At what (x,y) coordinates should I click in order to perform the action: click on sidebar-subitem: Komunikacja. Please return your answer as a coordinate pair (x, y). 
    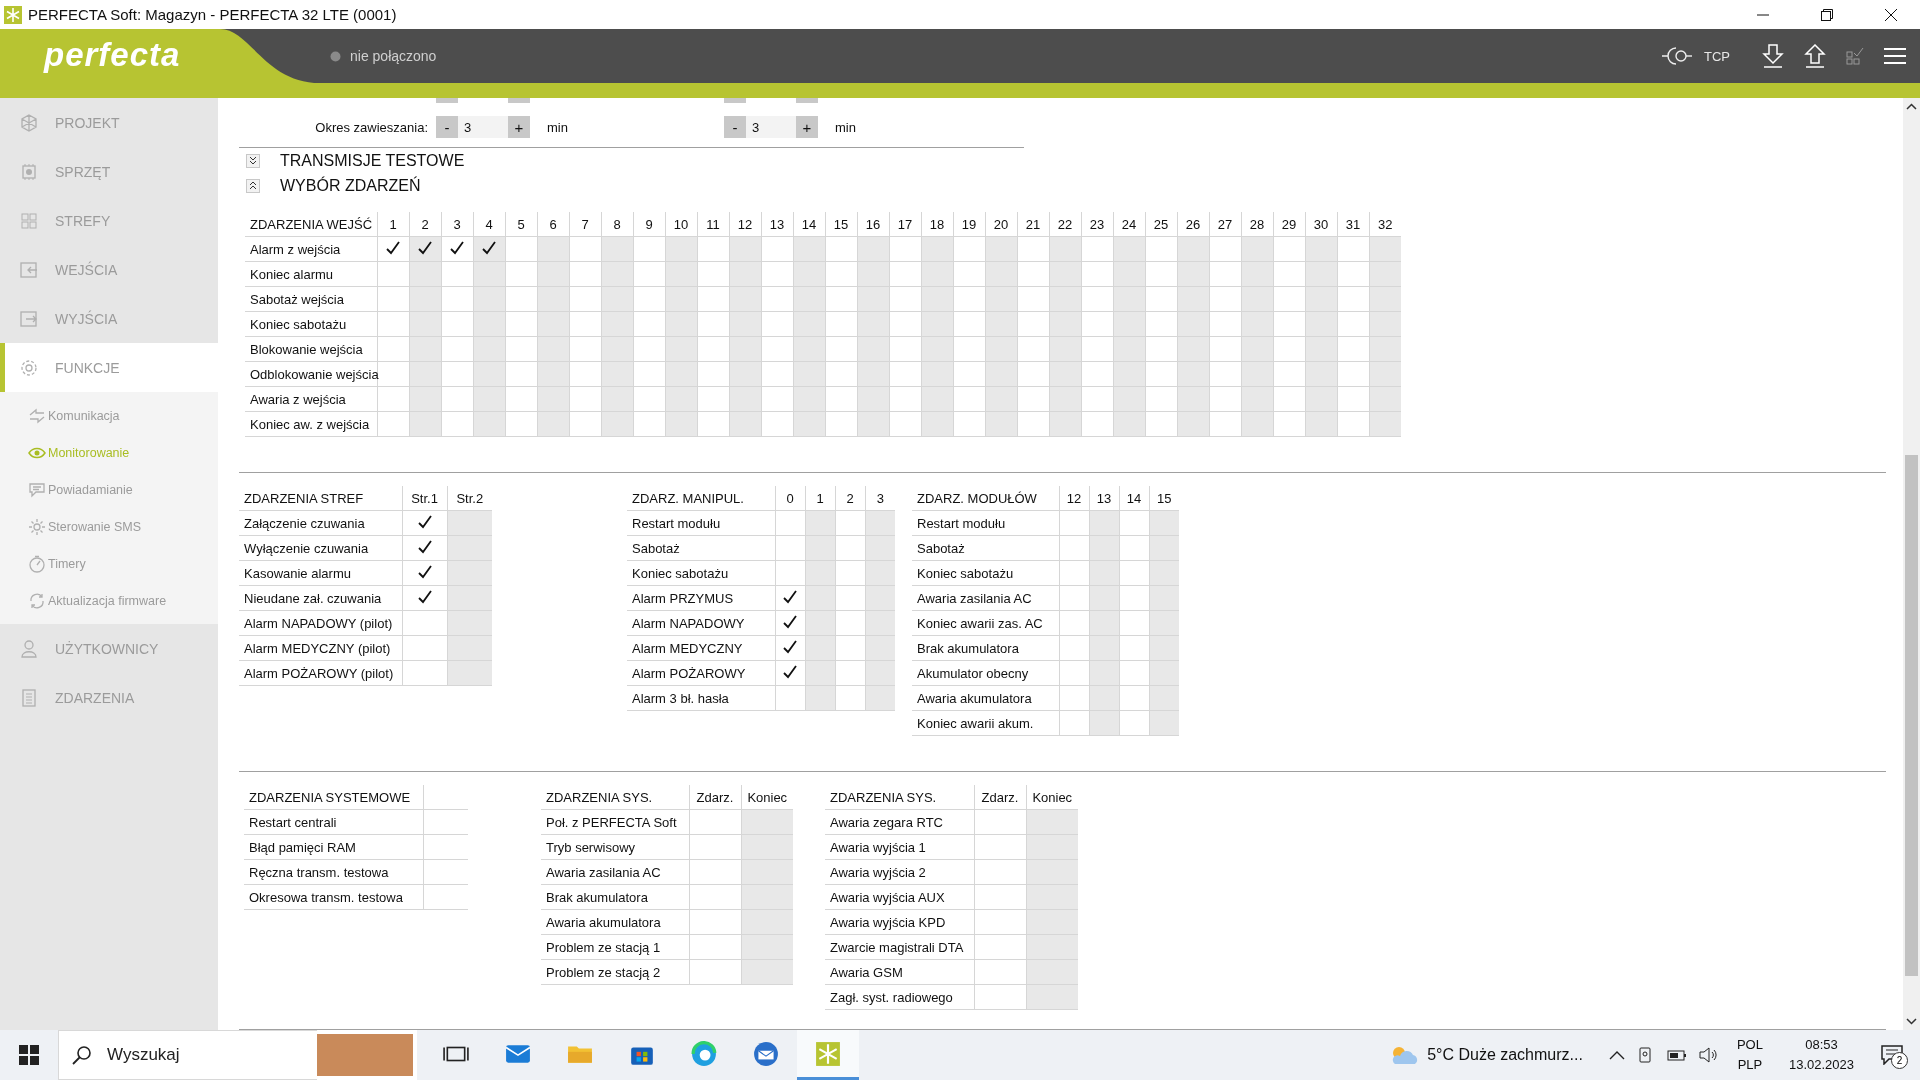
    Looking at the image, I should click on (109, 415).